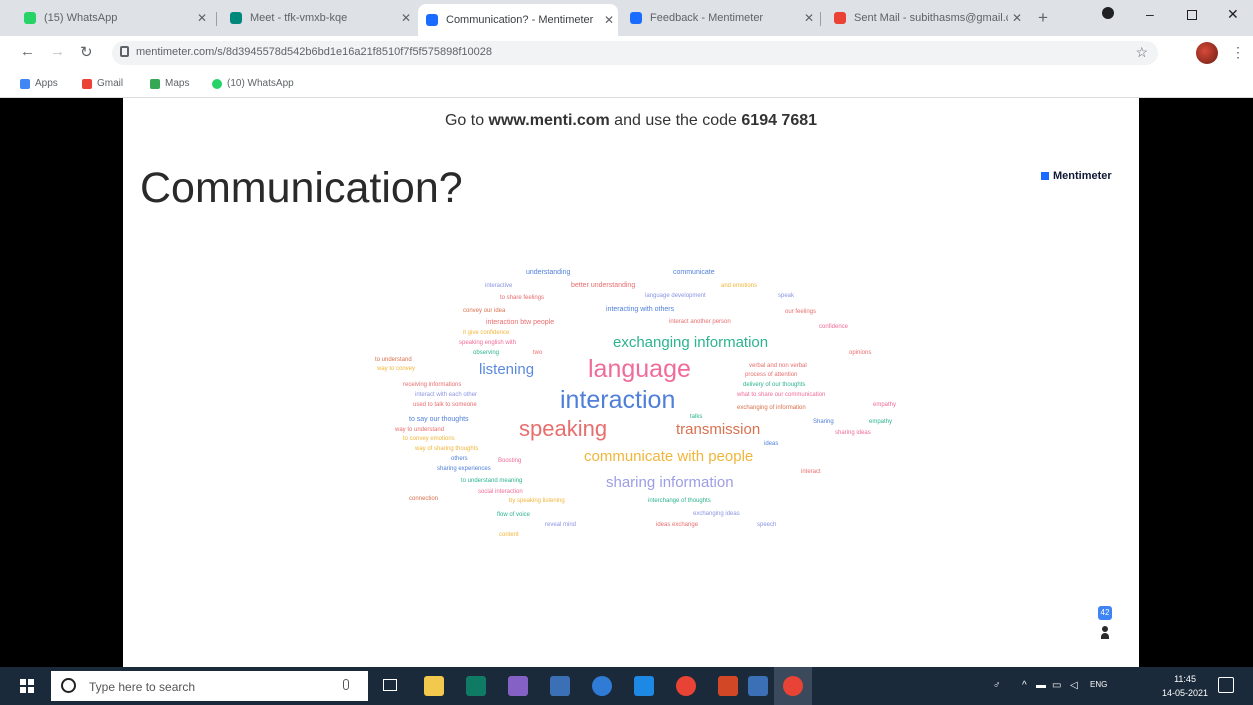 This screenshot has height=705, width=1253. What do you see at coordinates (853, 433) in the screenshot?
I see `word-cloud-entry: sharing ideas` at bounding box center [853, 433].